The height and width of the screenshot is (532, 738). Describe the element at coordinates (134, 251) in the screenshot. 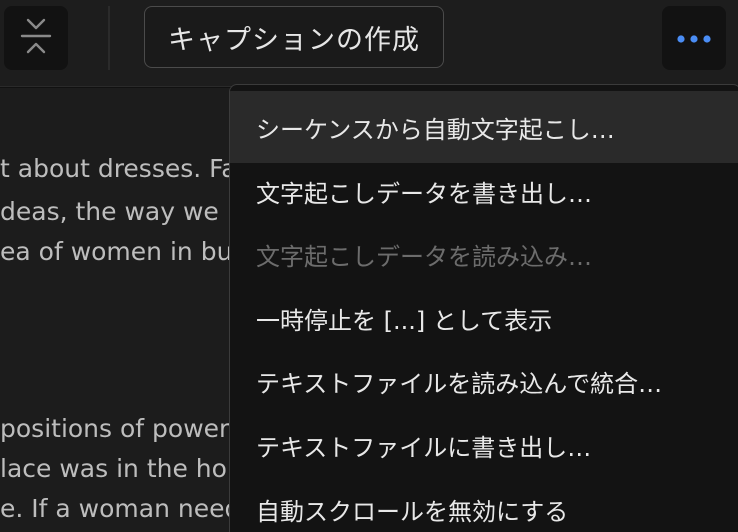

I see `transcript-line: ea of women in busin` at that location.